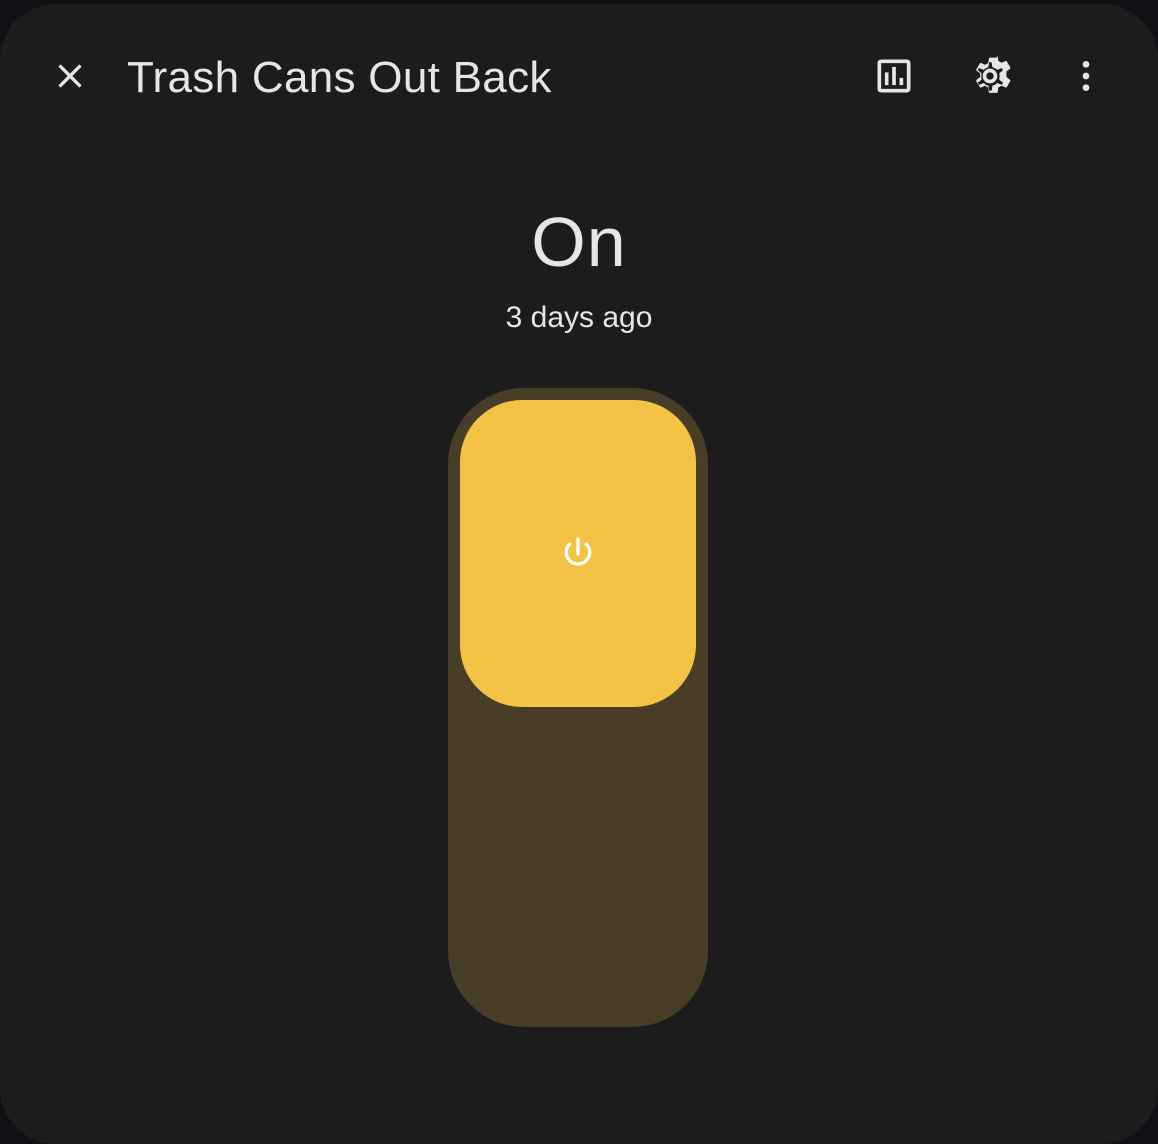 Image resolution: width=1158 pixels, height=1144 pixels. What do you see at coordinates (579, 242) in the screenshot?
I see `entity-state: On` at bounding box center [579, 242].